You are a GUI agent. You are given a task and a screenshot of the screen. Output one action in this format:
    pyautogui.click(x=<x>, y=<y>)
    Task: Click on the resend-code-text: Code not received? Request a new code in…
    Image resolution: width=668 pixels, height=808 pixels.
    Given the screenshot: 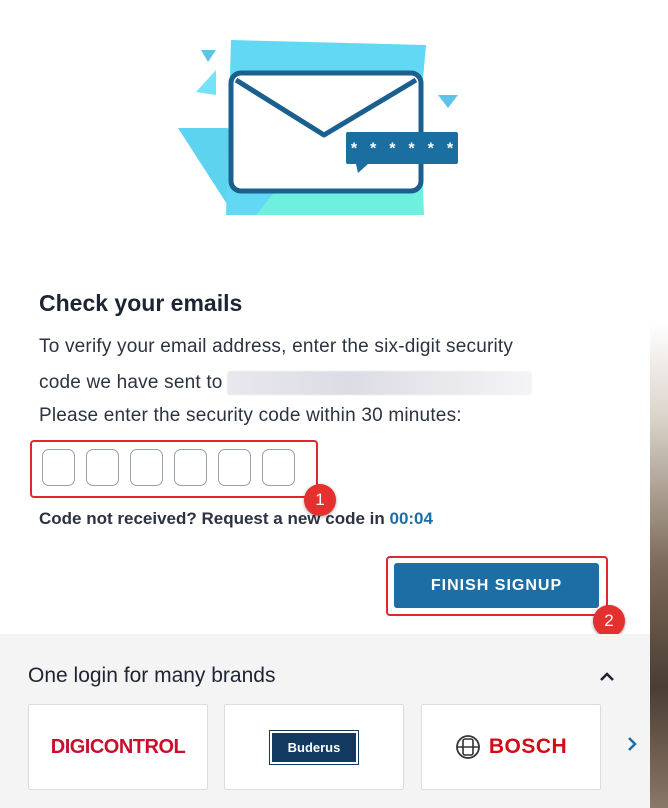 What is the action you would take?
    pyautogui.click(x=236, y=519)
    